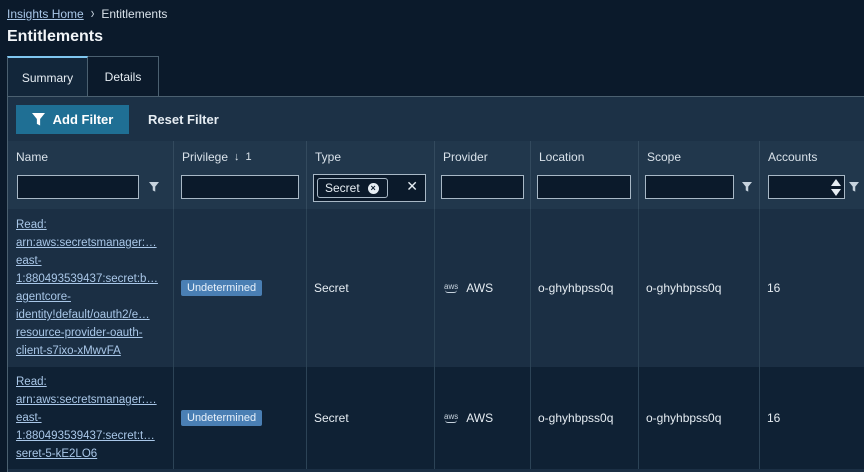  Describe the element at coordinates (183, 119) in the screenshot. I see `reset-filter-button: Reset Filter` at that location.